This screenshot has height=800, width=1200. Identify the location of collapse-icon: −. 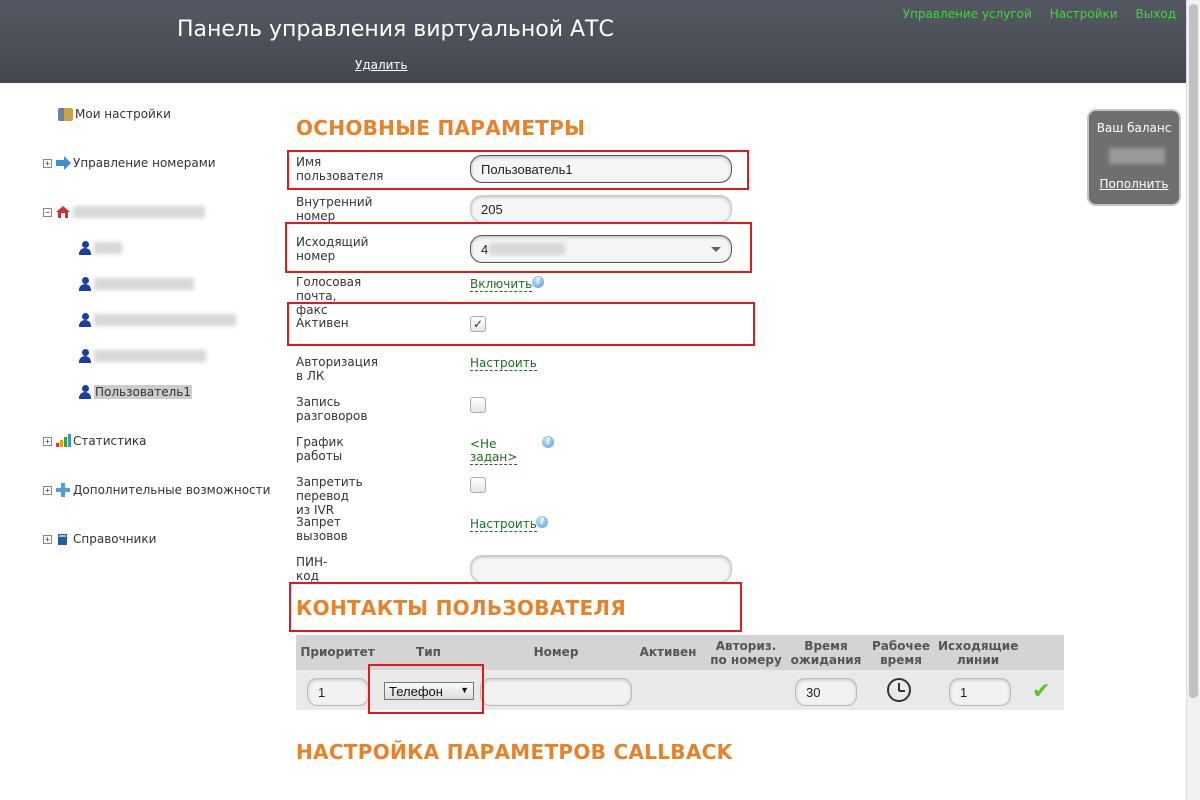
(47, 212).